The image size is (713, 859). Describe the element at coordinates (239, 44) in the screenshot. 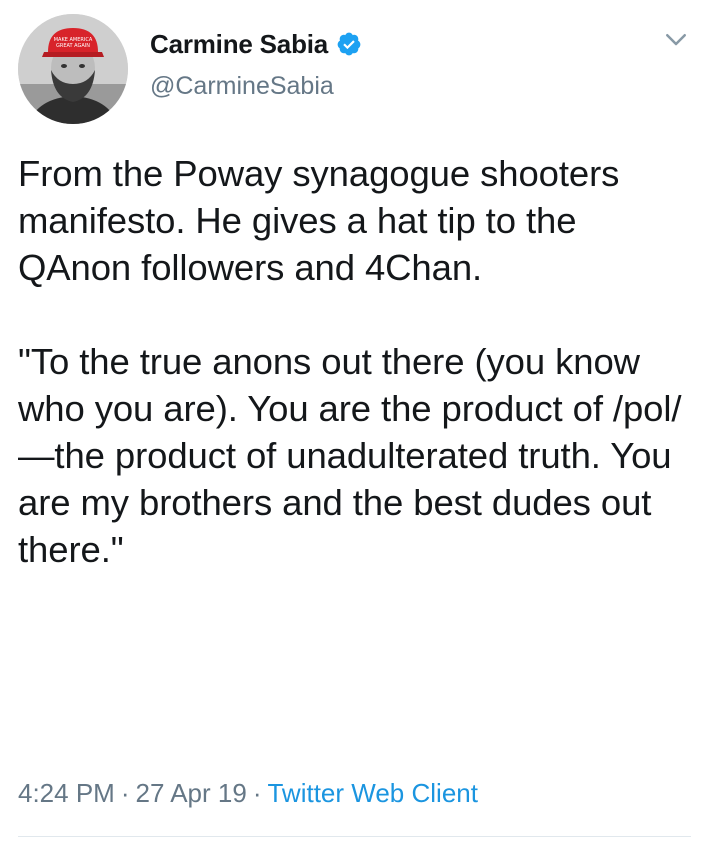

I see `author-display-name: Carmine Sabia` at that location.